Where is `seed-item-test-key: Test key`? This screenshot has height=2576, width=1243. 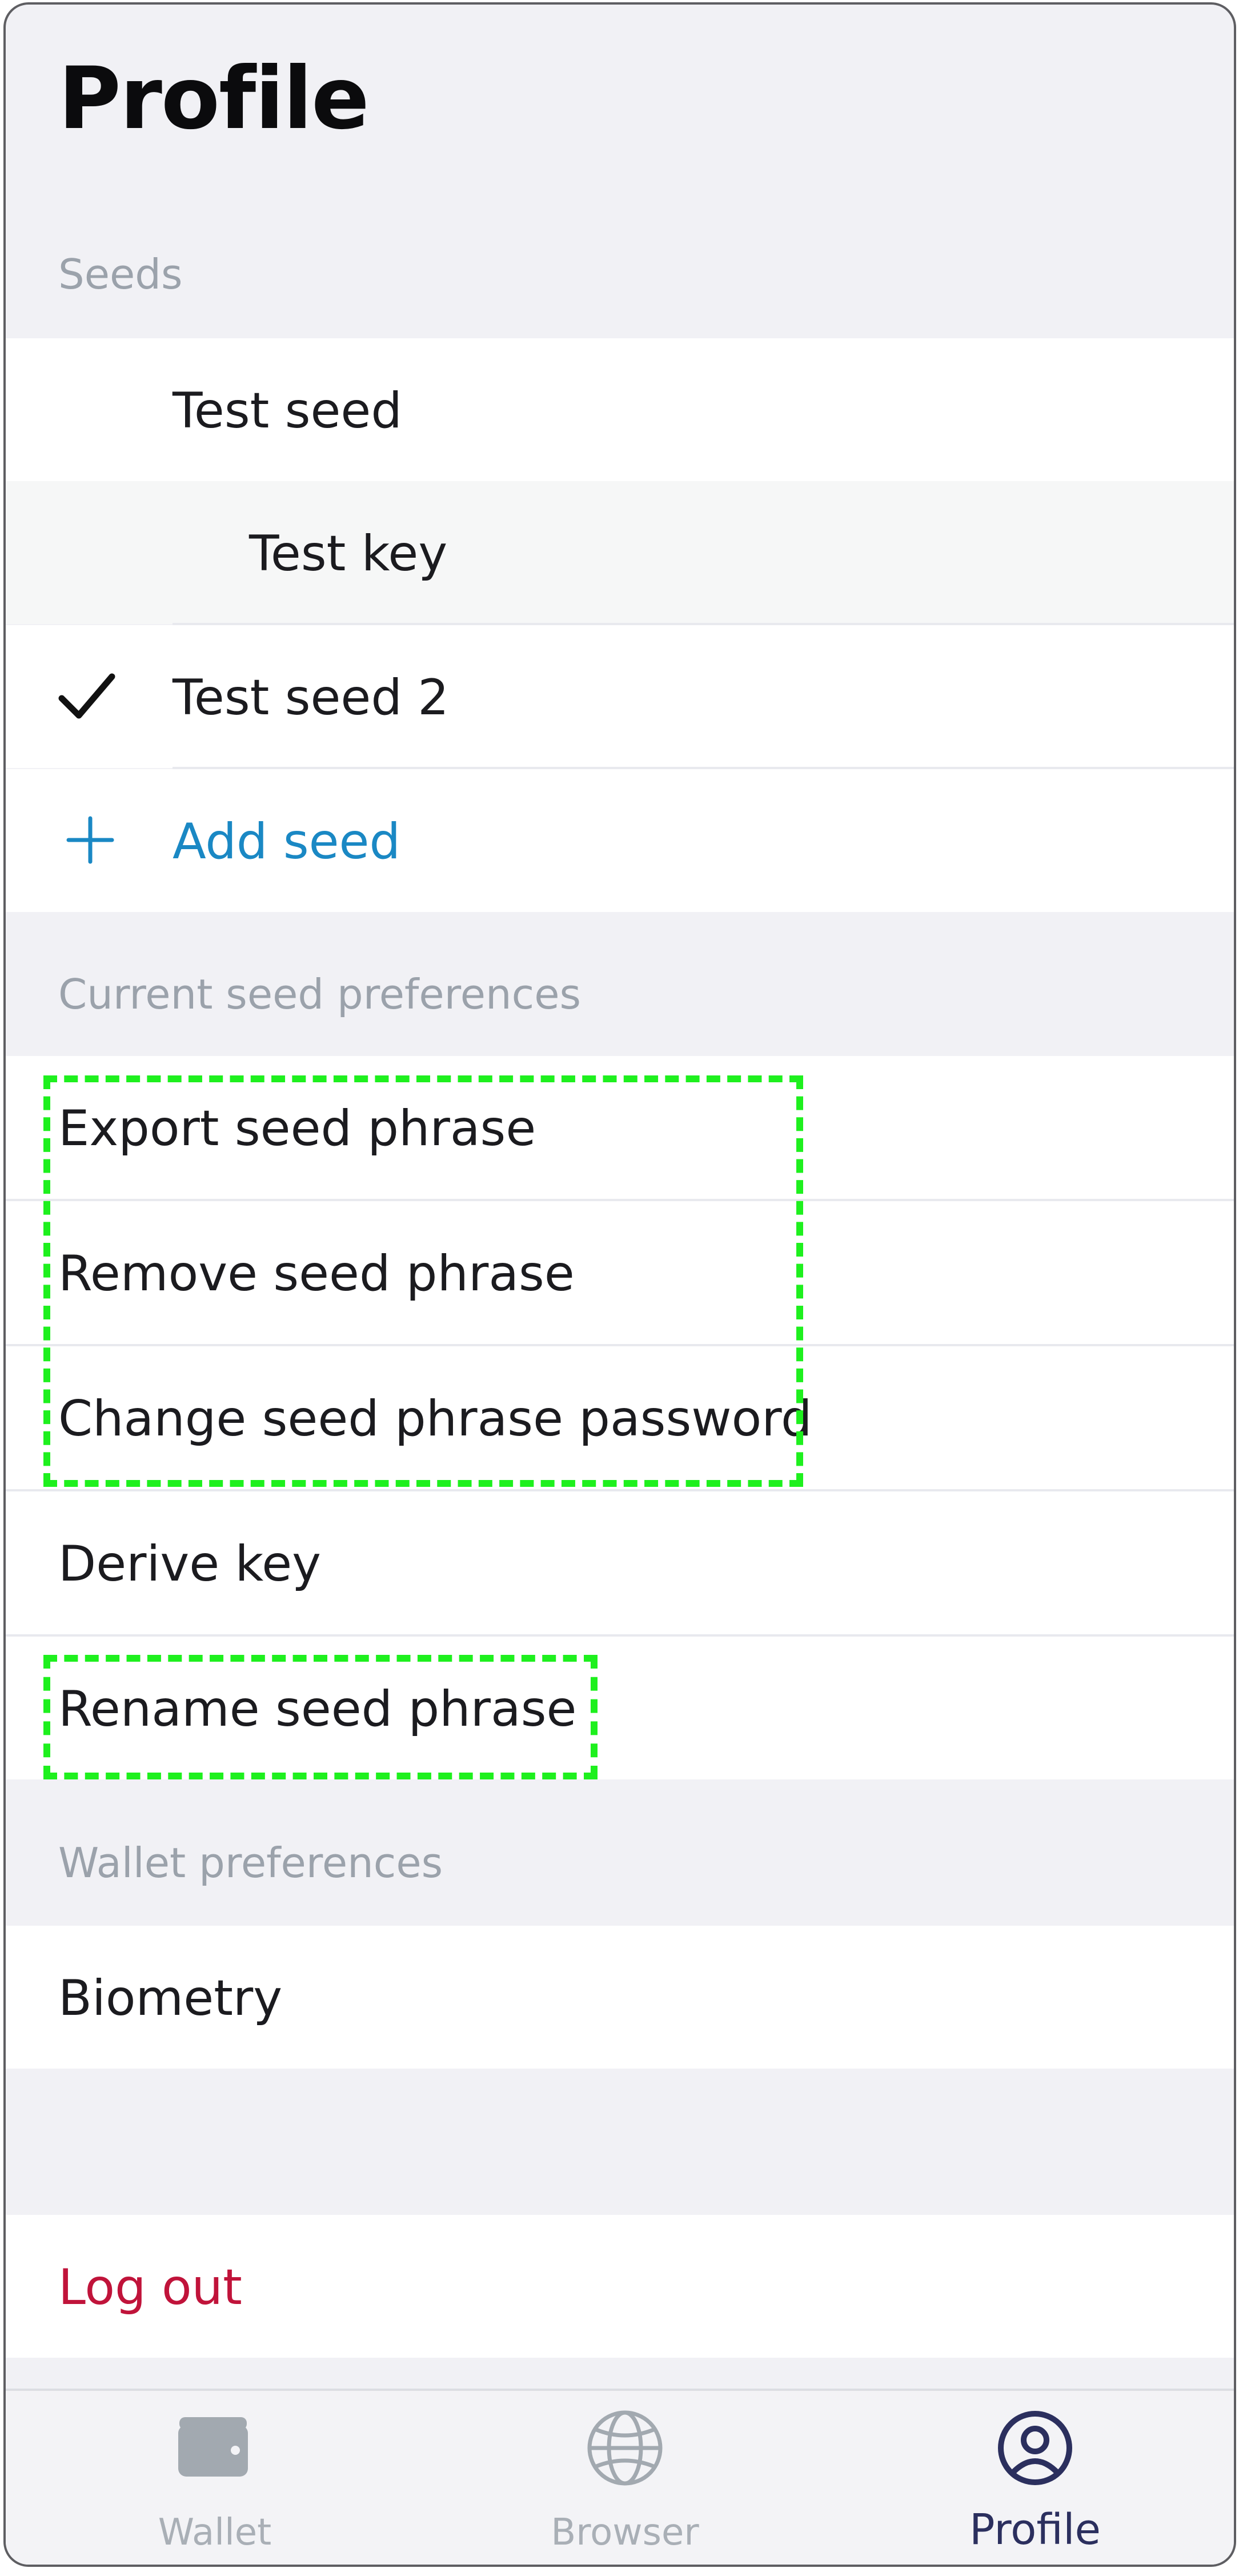
seed-item-test-key: Test key is located at coordinates (620, 552).